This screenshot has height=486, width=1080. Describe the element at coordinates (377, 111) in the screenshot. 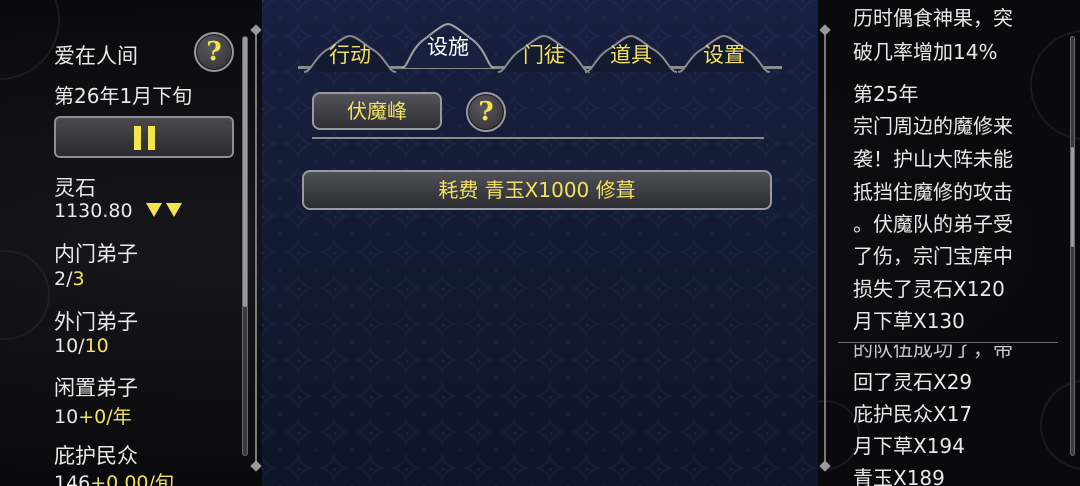

I see `facility-name-button: 伏魔峰` at that location.